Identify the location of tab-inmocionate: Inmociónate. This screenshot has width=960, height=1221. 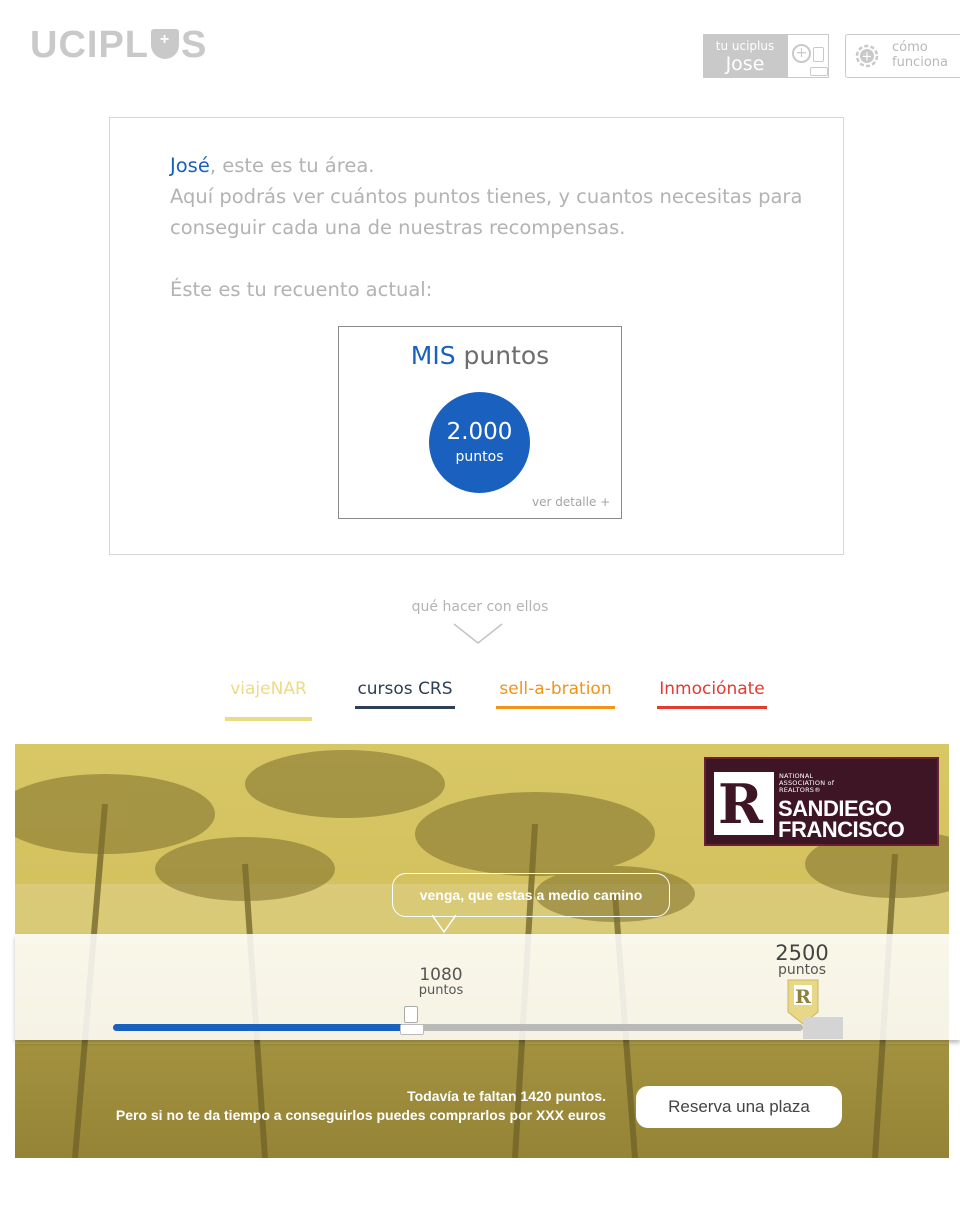
(712, 694).